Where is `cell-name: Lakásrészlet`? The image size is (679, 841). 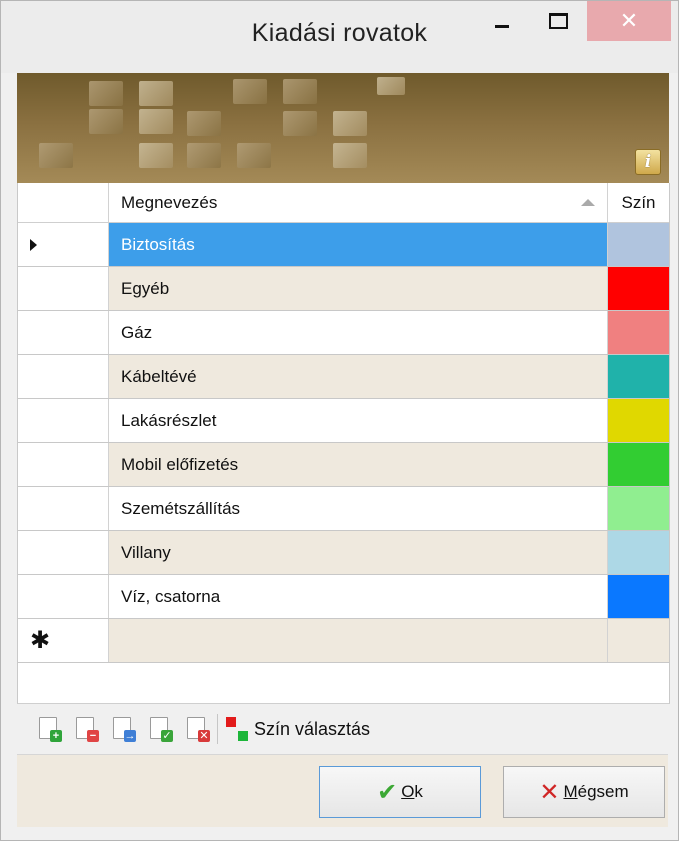 cell-name: Lakásrészlet is located at coordinates (358, 420).